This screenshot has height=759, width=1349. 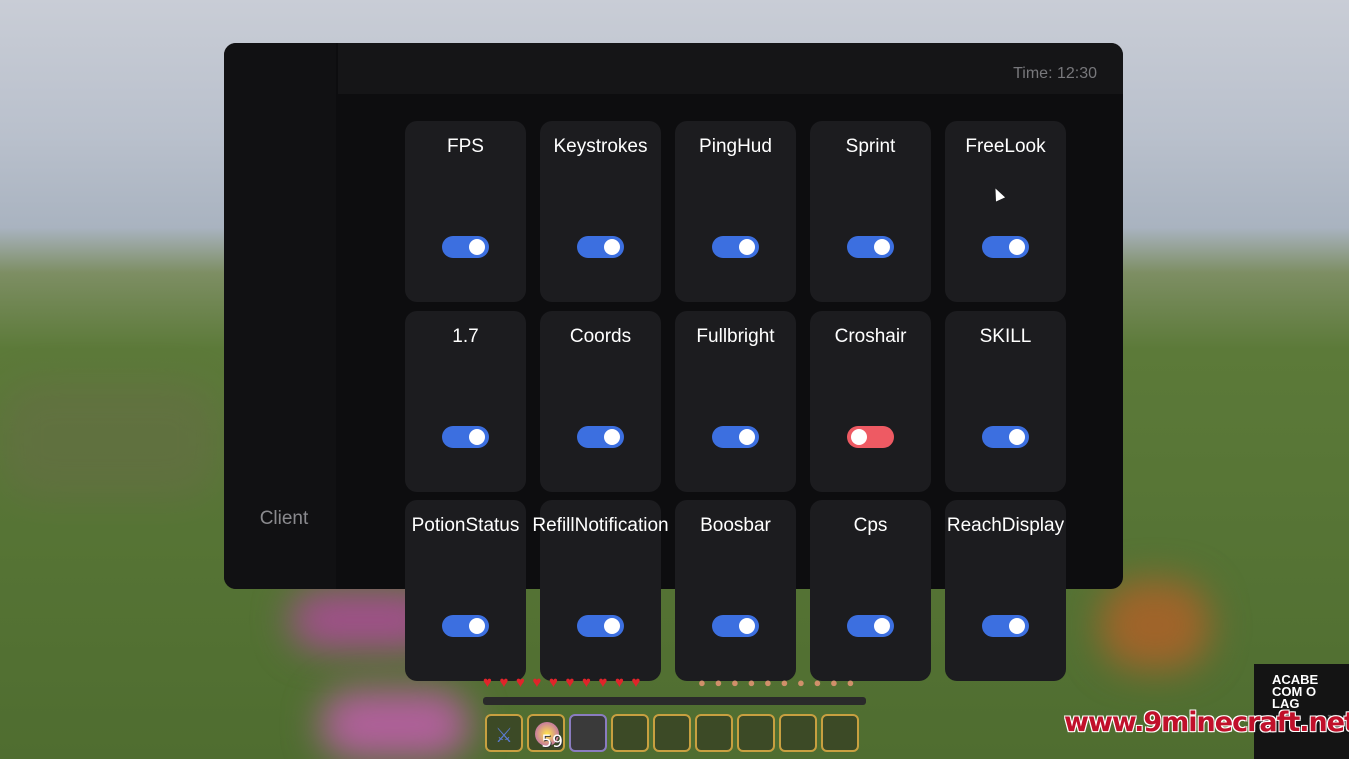 I want to click on module-label: Boosbar, so click(x=735, y=525).